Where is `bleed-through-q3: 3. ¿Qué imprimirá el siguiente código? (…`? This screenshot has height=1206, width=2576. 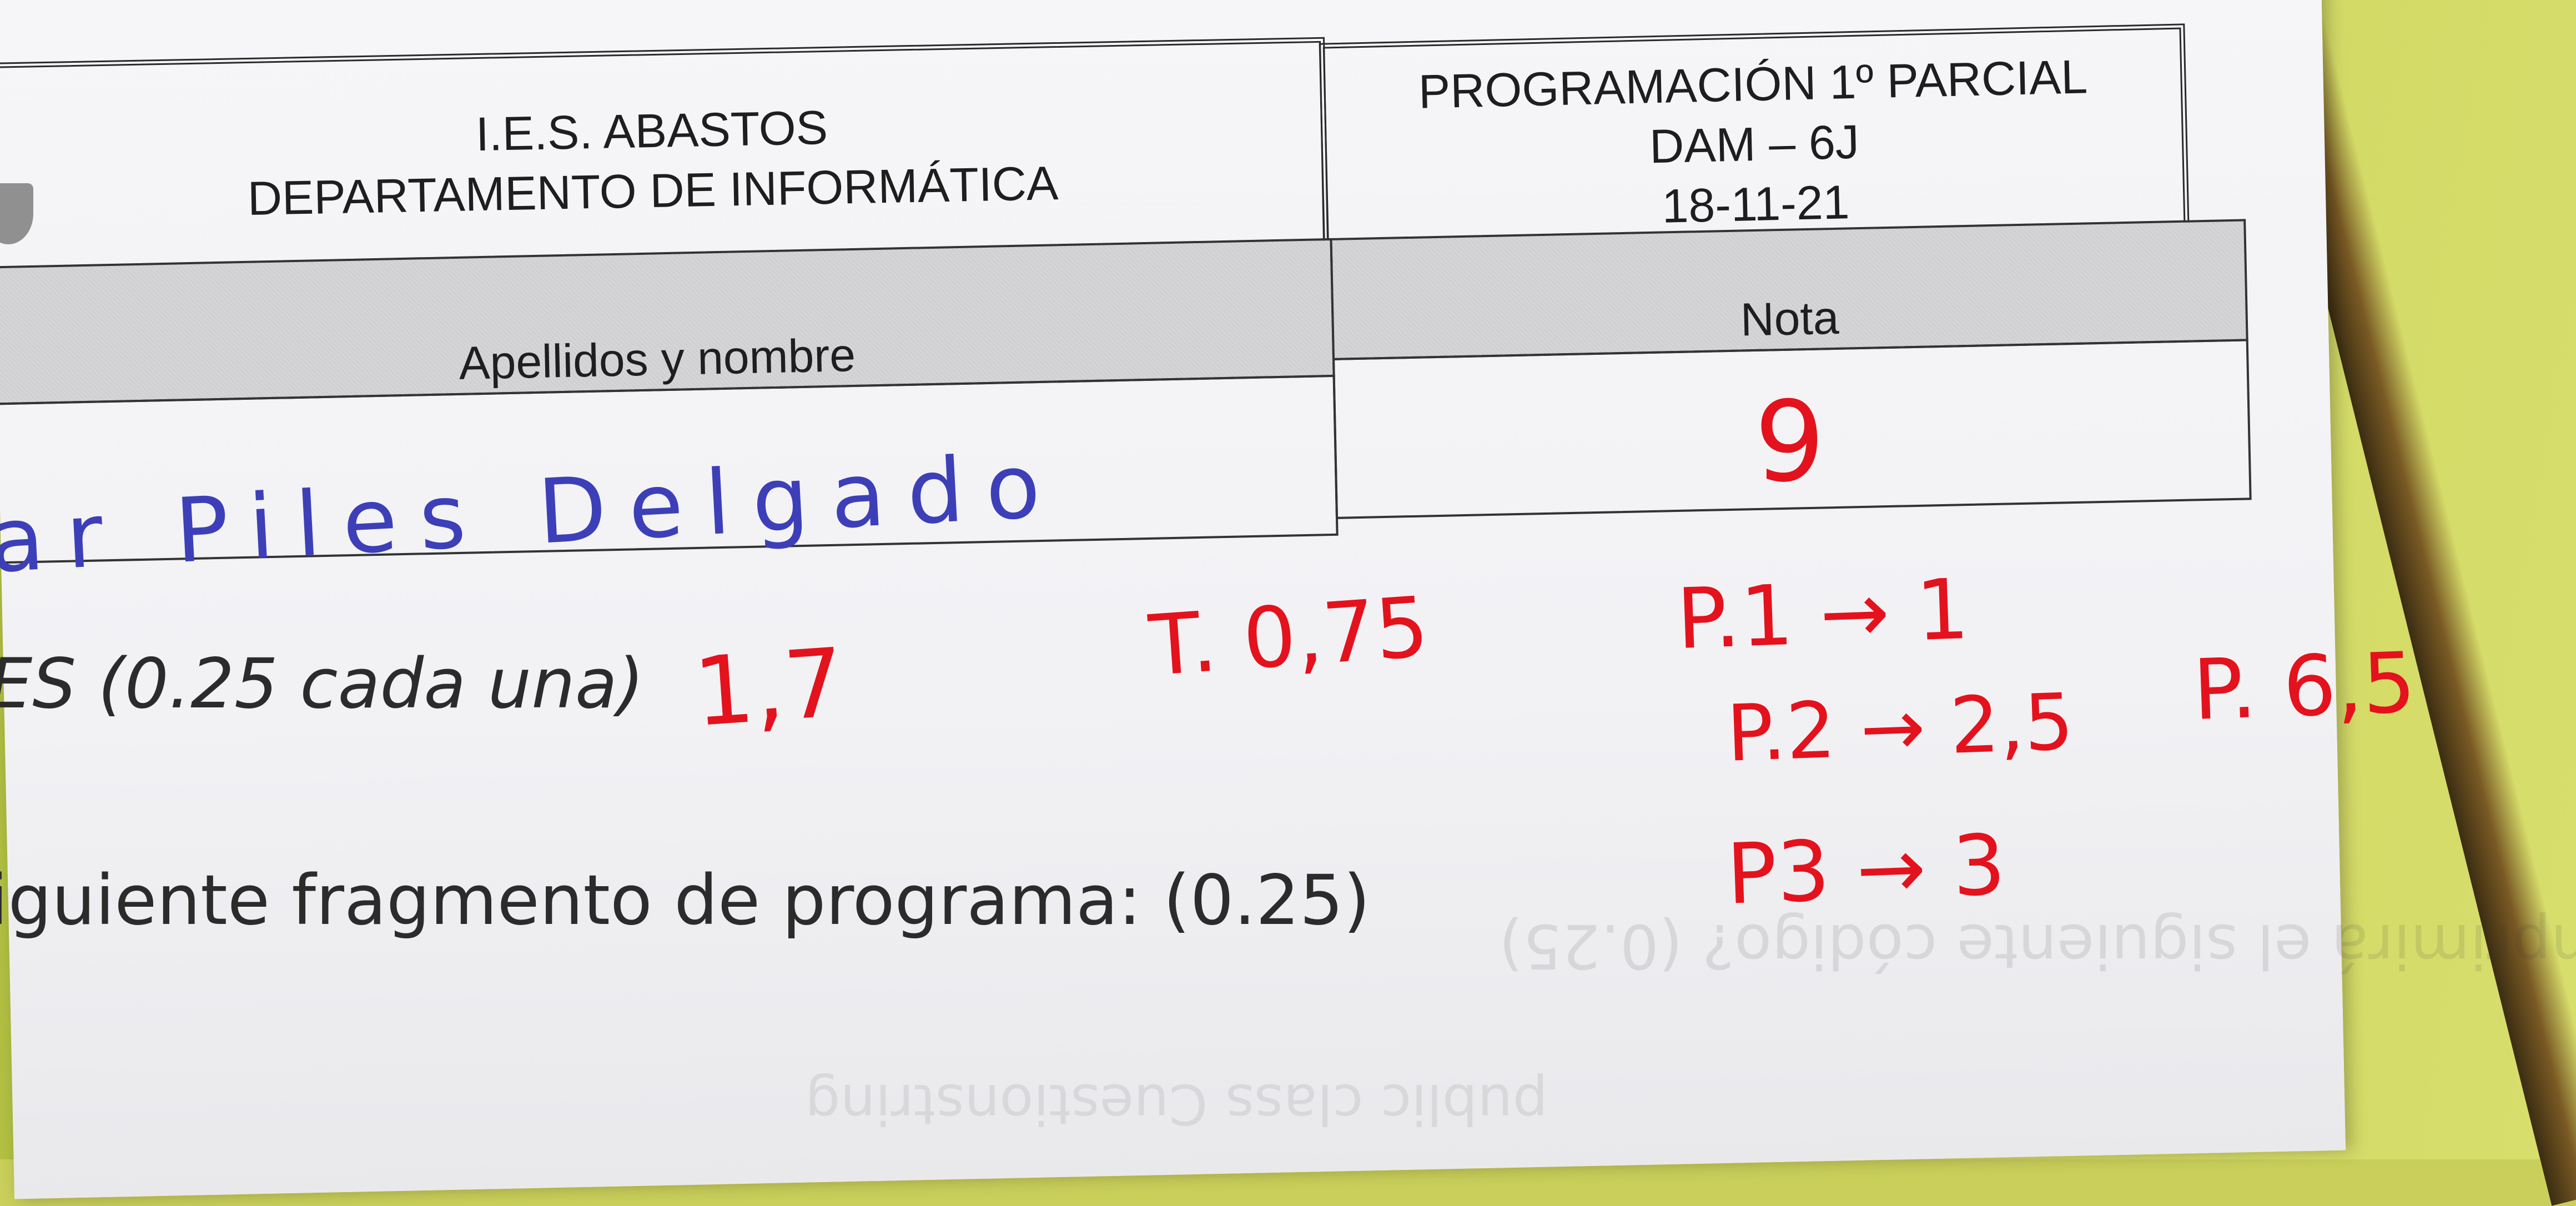 bleed-through-q3: 3. ¿Qué imprimirá el siguiente código? (… is located at coordinates (2037, 946).